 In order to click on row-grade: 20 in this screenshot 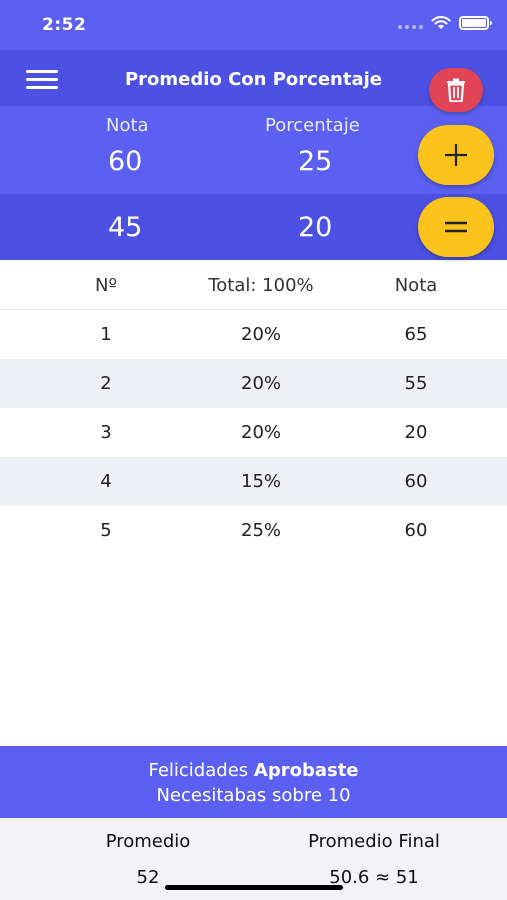, I will do `click(416, 432)`.